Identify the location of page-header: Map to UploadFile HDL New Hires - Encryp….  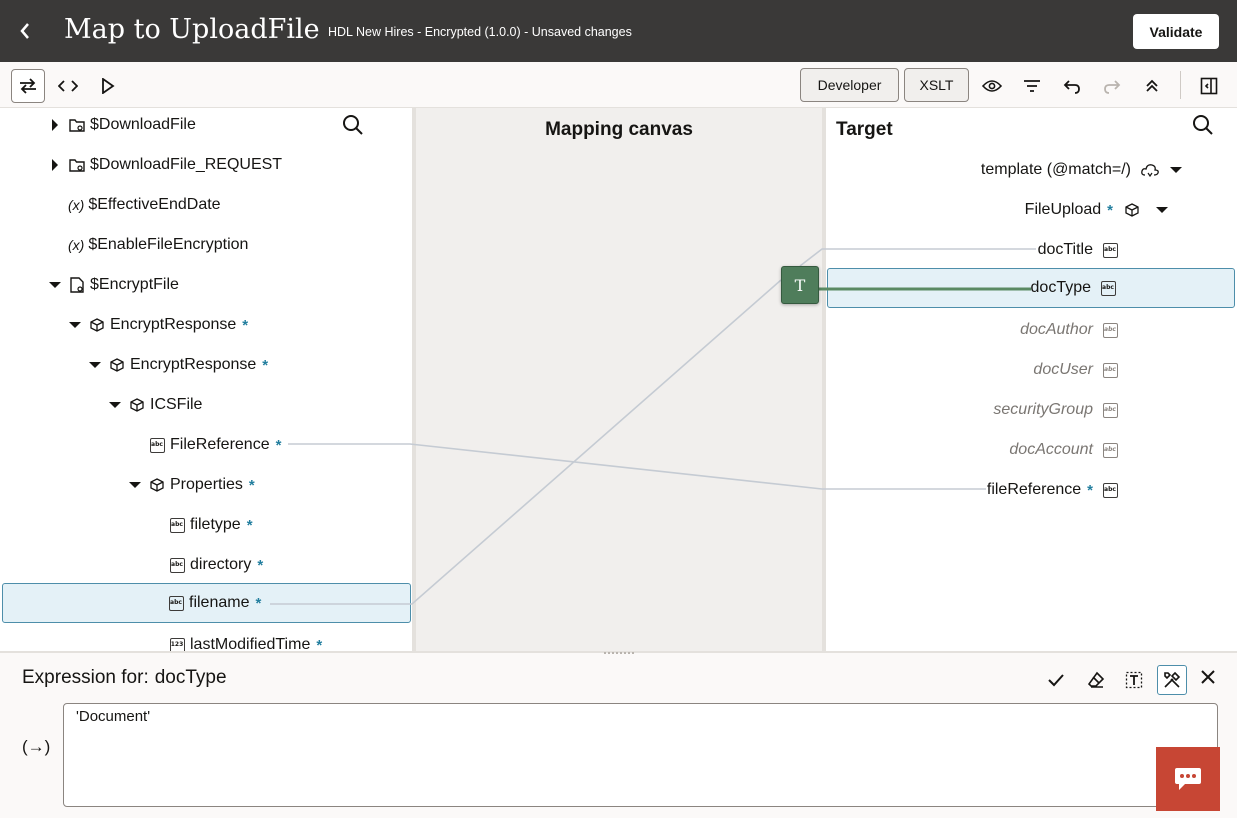
(618, 31).